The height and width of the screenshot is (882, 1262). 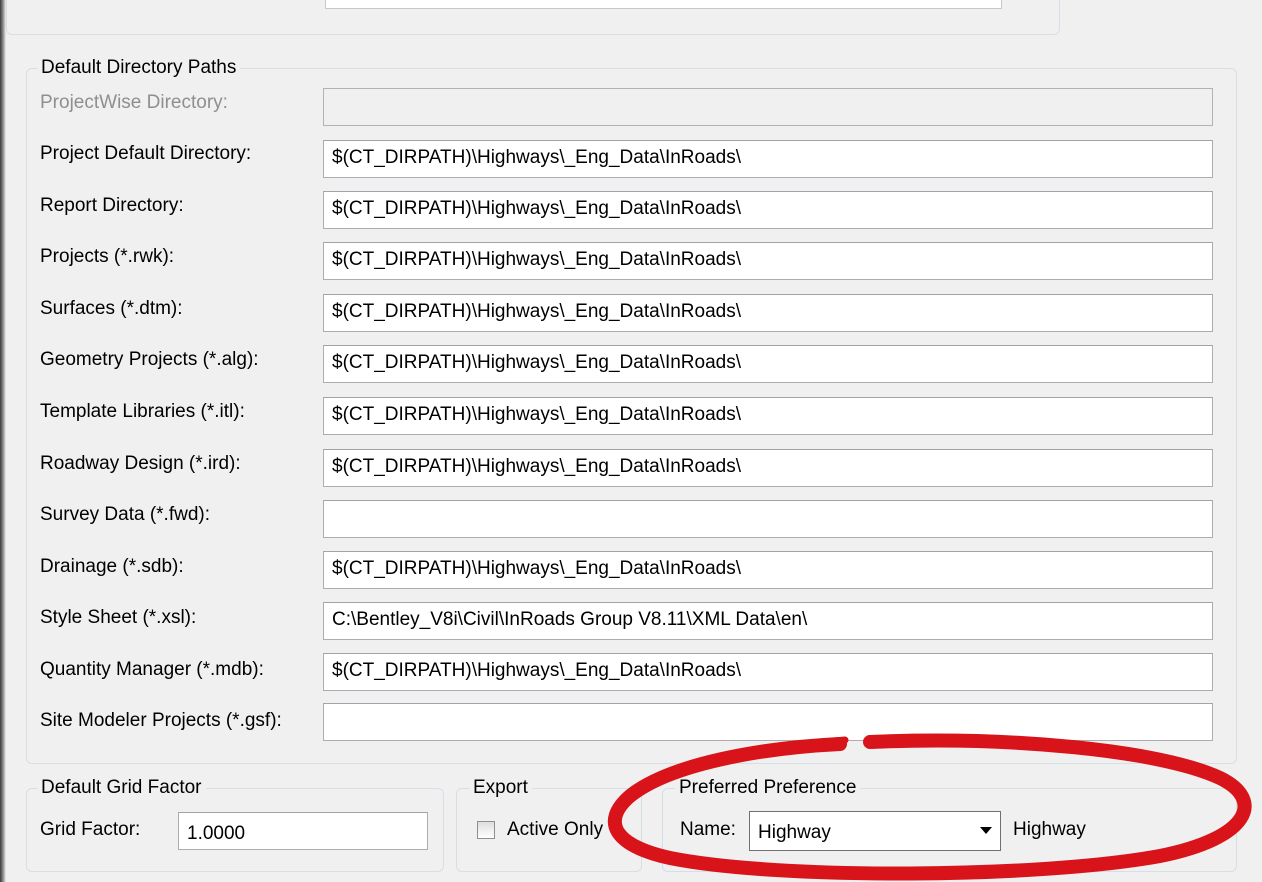 What do you see at coordinates (142, 411) in the screenshot?
I see `directory-row-label: Template Libraries (*.itl):` at bounding box center [142, 411].